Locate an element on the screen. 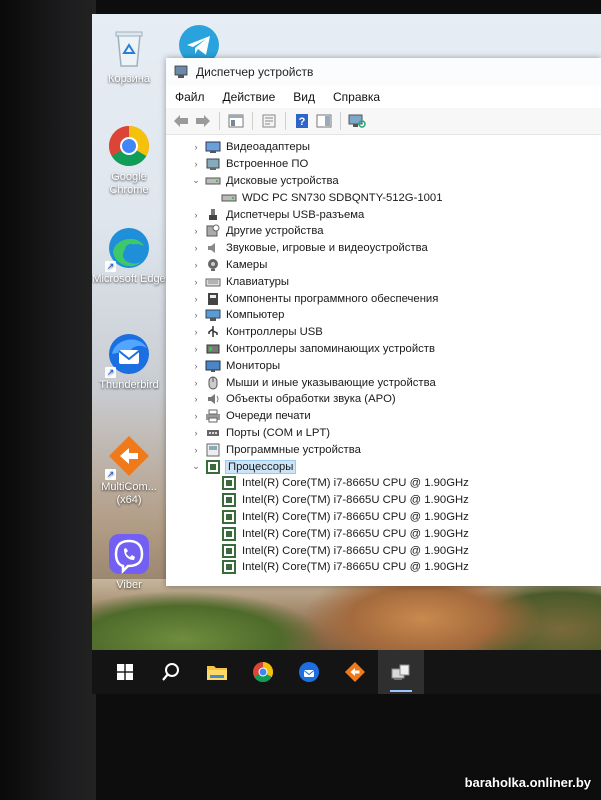 The width and height of the screenshot is (601, 800). device-label: Компоненты программного обеспечения is located at coordinates (332, 298).